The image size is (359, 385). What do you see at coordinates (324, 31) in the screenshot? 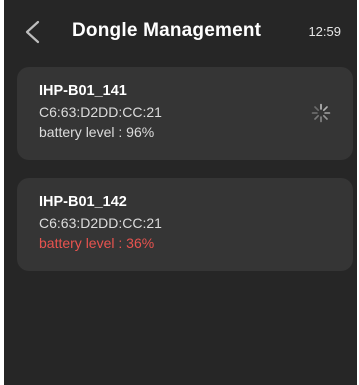
I see `clock-time: 12:59` at bounding box center [324, 31].